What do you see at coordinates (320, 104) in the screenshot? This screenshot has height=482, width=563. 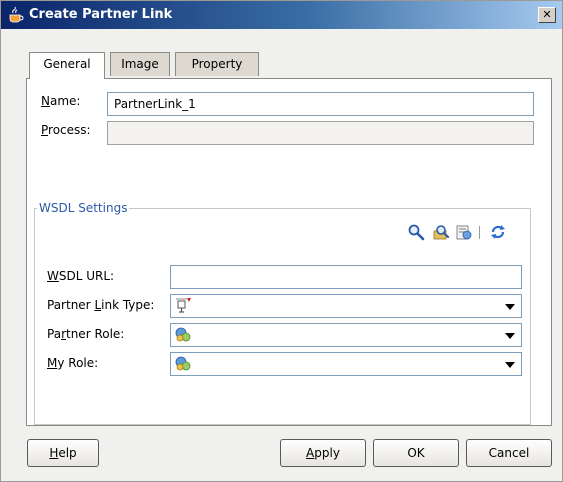 I see `name-input: PartnerLink_1` at bounding box center [320, 104].